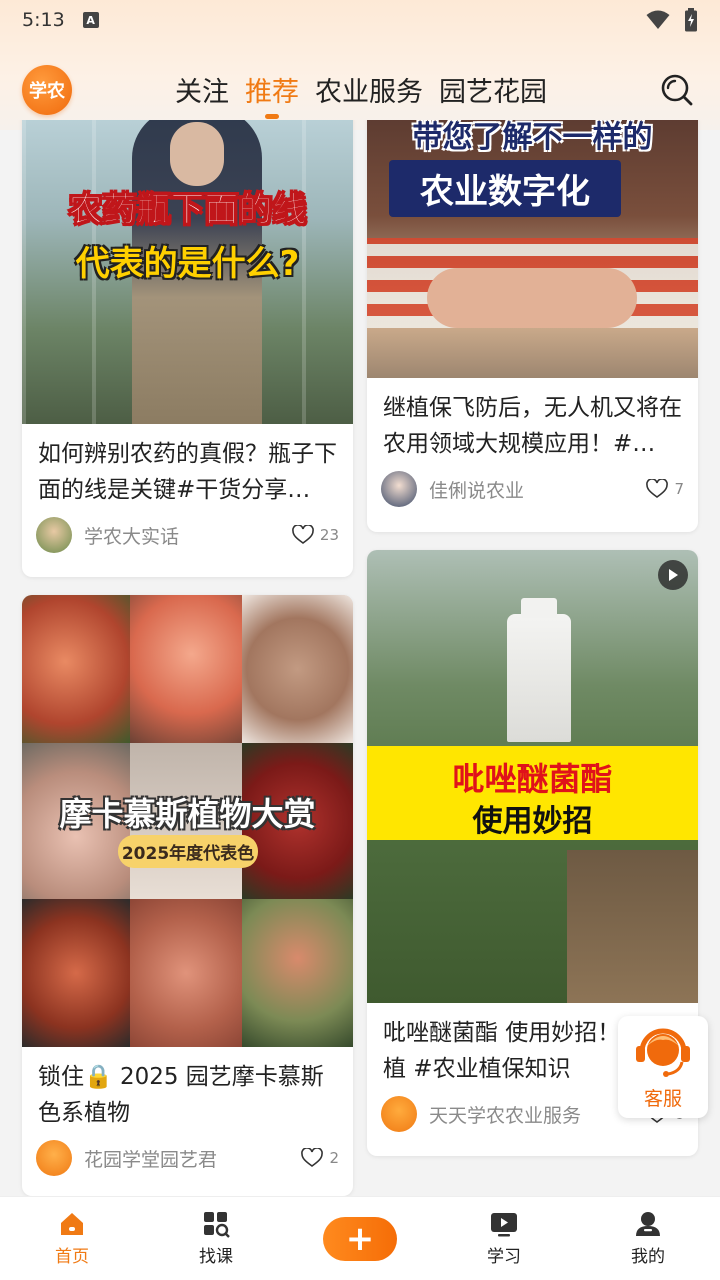  I want to click on tab-garden: 园艺花园, so click(493, 89).